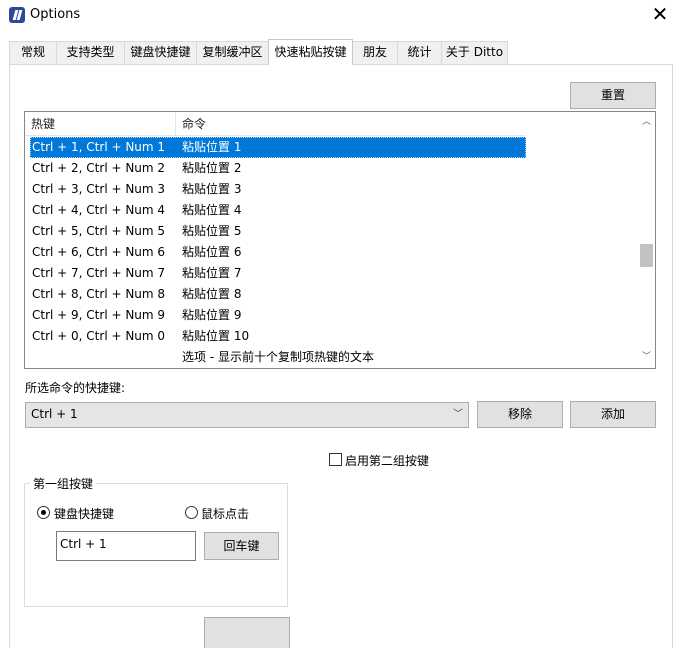 This screenshot has width=680, height=648. Describe the element at coordinates (99, 294) in the screenshot. I see `row-hotkey: Ctrl + 8, Ctrl + Num 8` at that location.